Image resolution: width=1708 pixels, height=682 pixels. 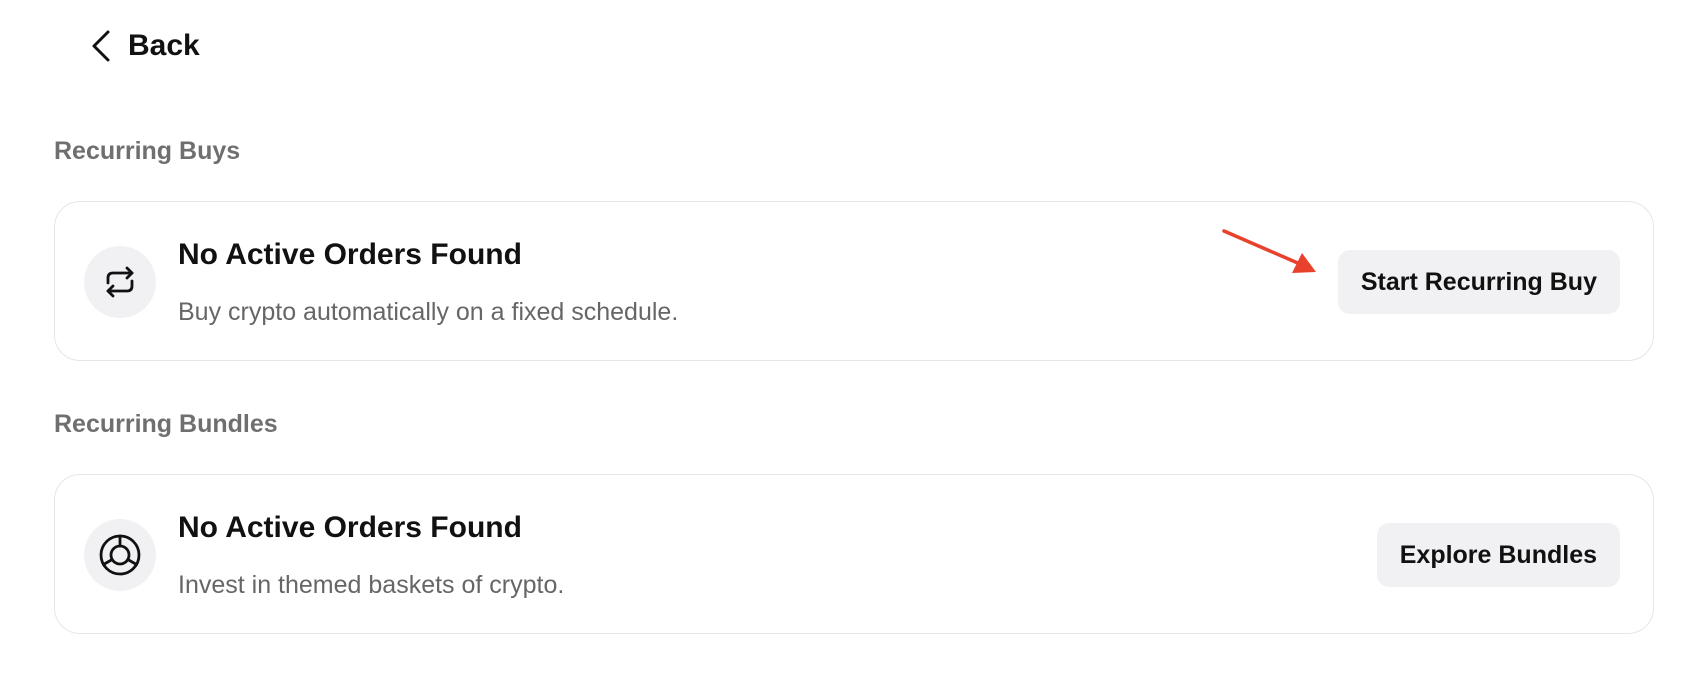 I want to click on back-button: Back, so click(x=145, y=46).